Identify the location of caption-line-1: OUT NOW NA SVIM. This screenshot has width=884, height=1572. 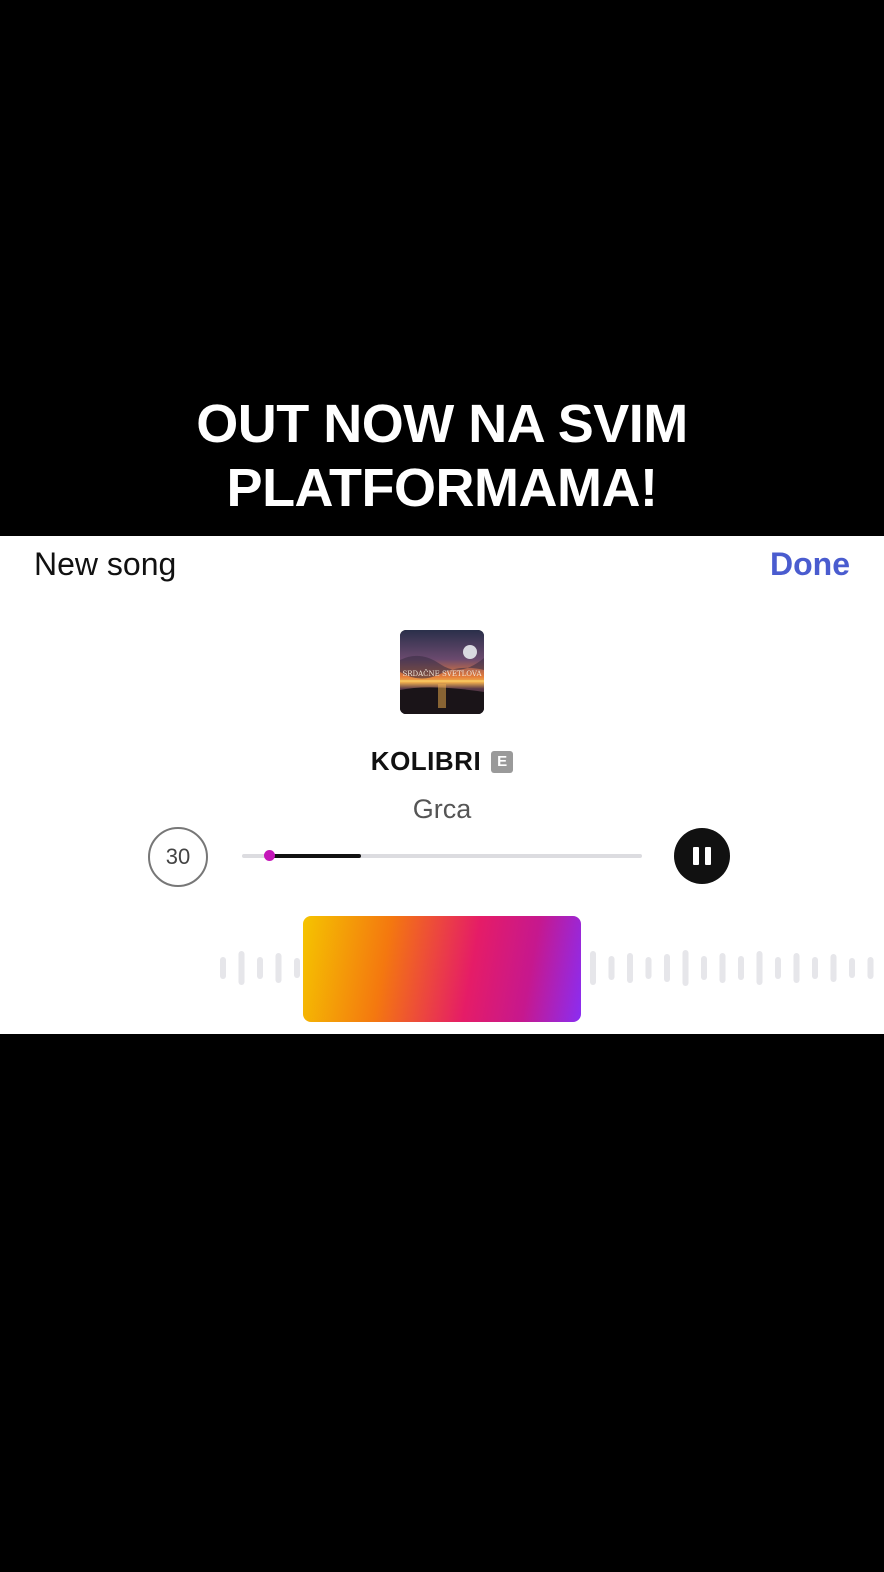
(442, 424).